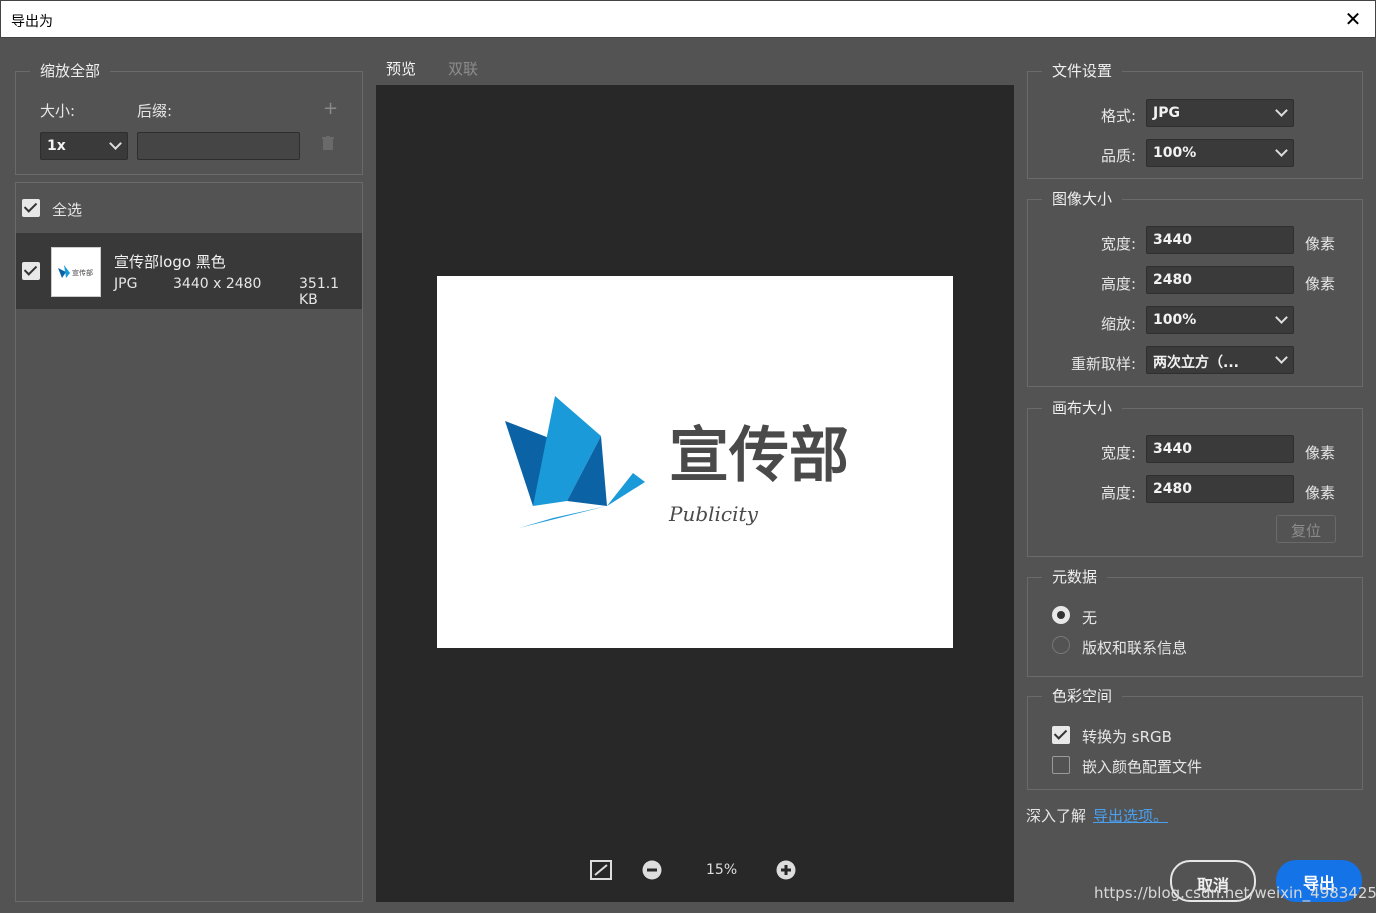 The image size is (1376, 913). I want to click on metadata-group: 元数据 无 版权和联系信息, so click(1195, 621).